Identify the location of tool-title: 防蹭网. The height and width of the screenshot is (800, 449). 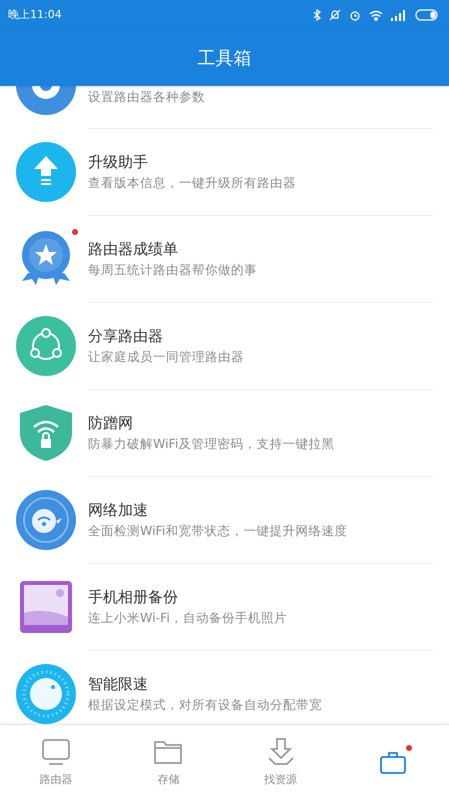
(111, 423).